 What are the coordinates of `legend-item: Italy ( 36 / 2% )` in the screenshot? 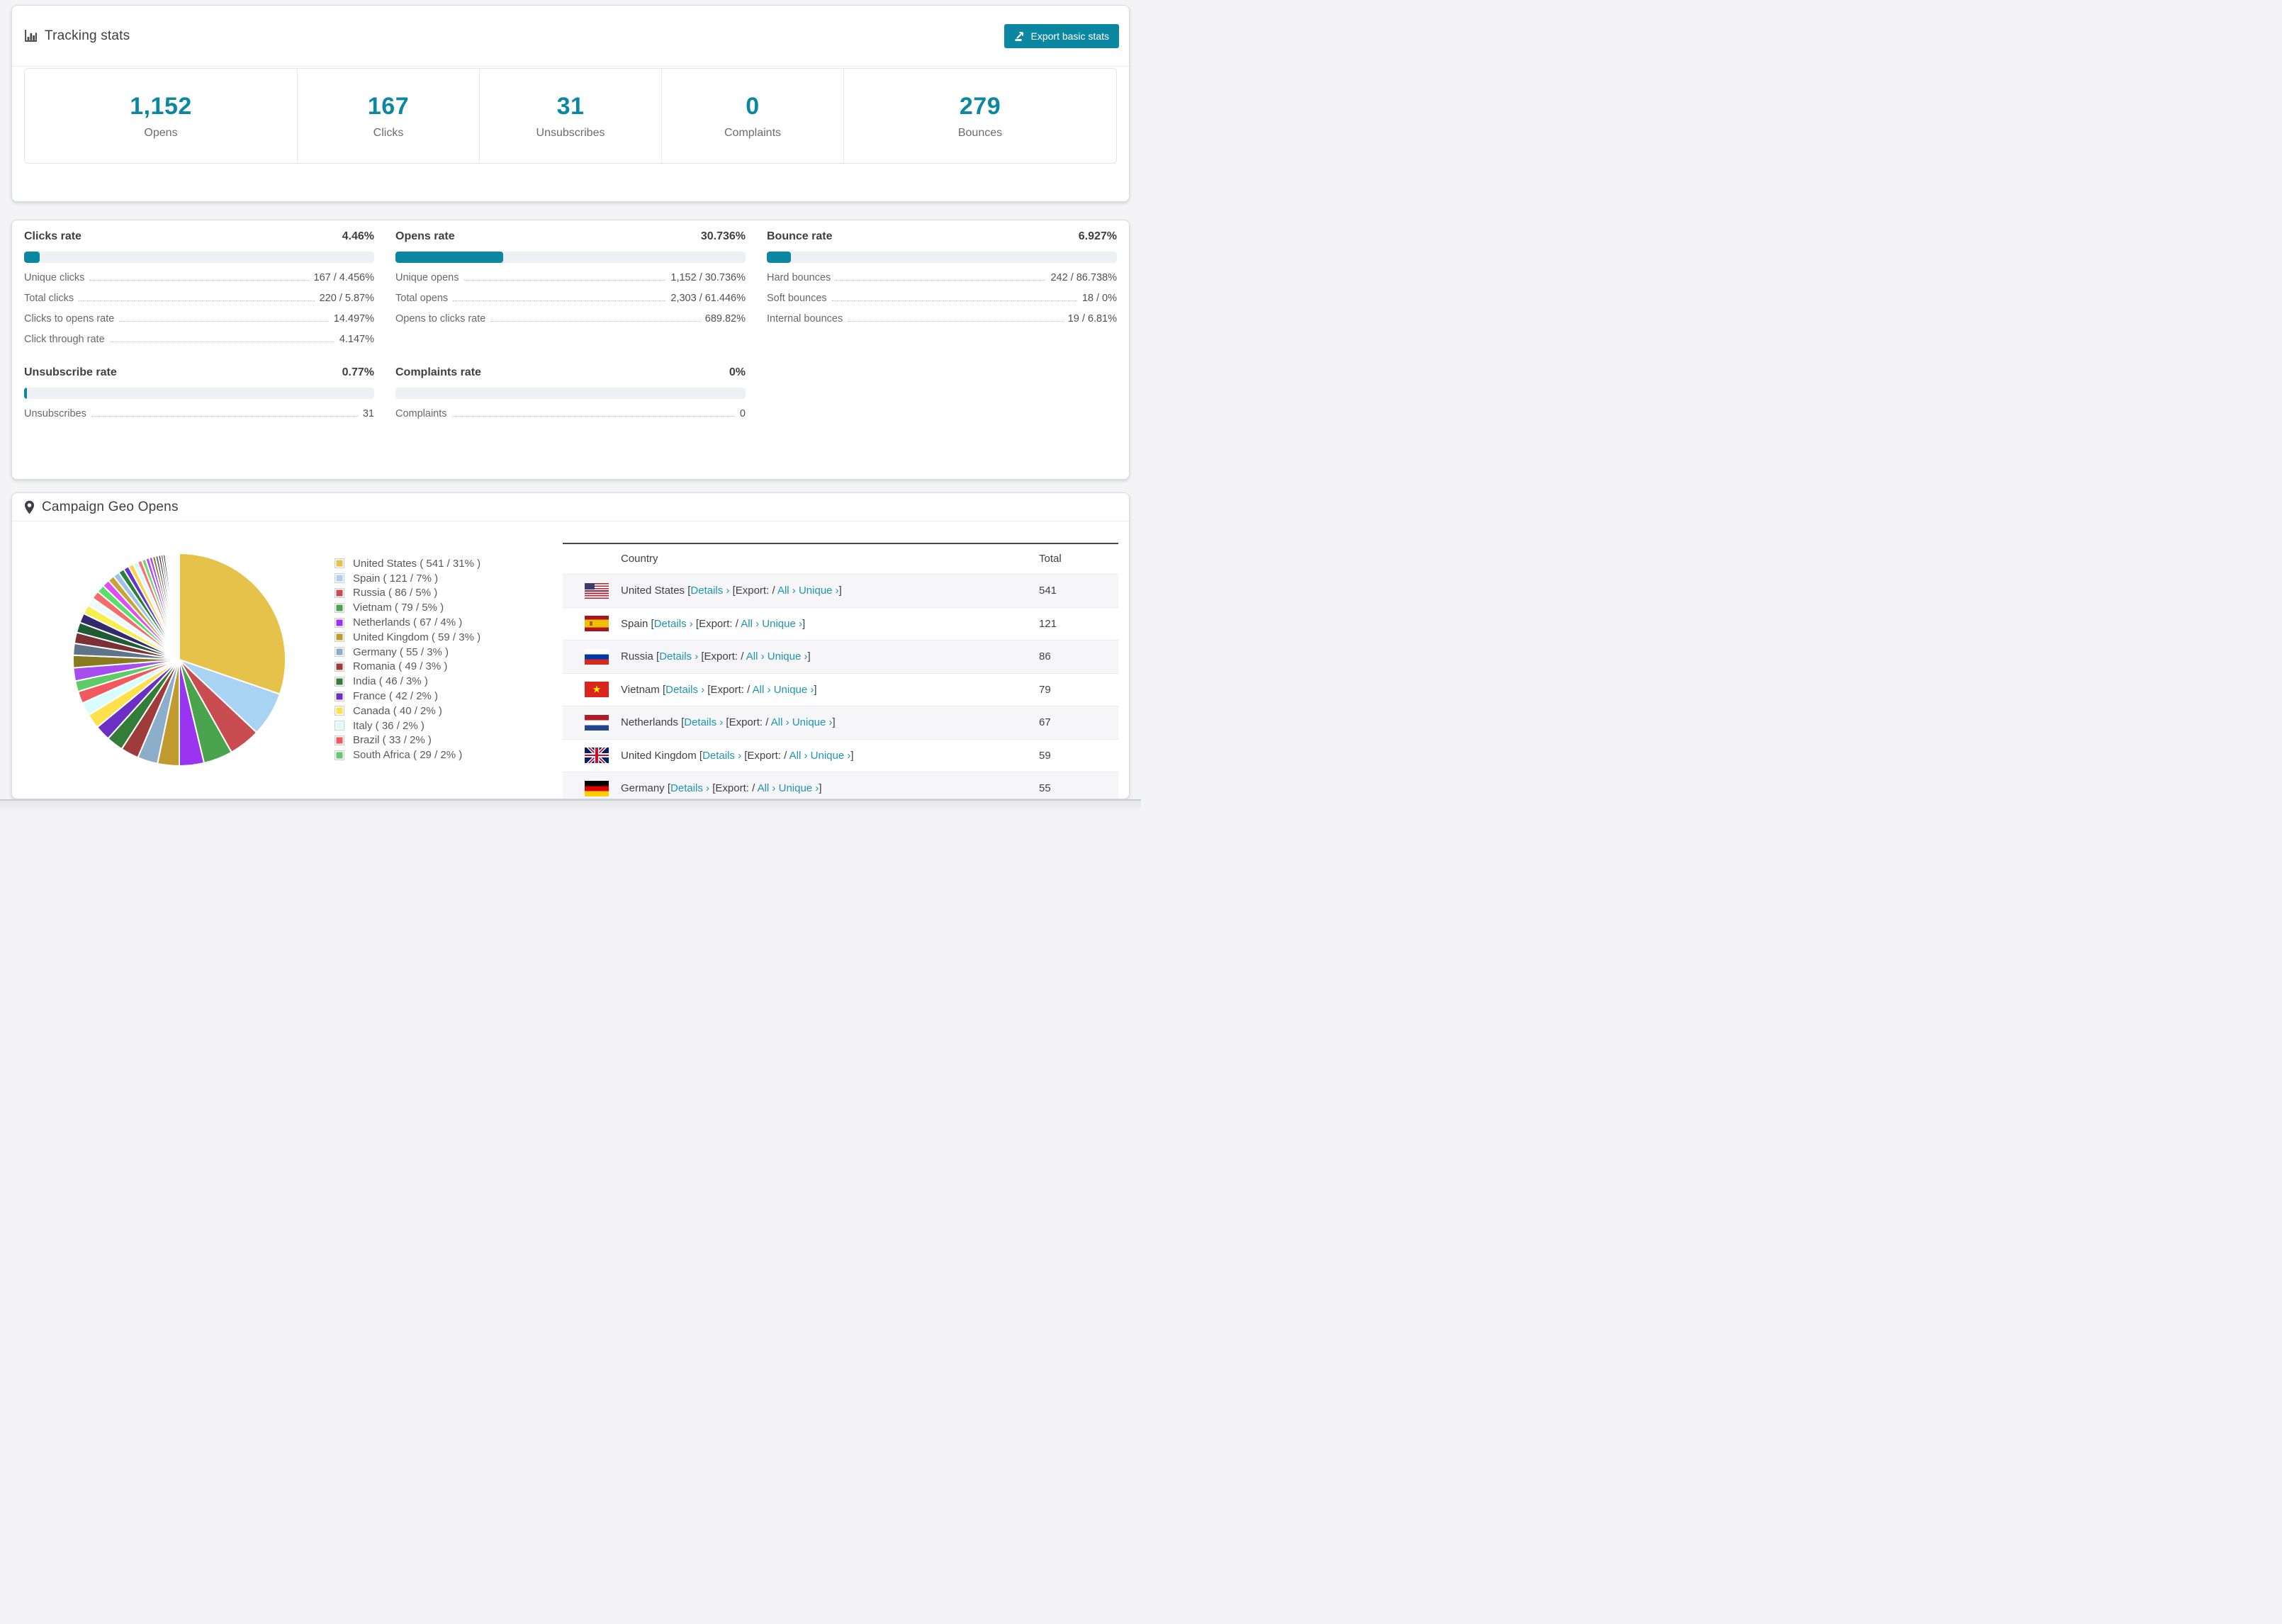 It's located at (407, 726).